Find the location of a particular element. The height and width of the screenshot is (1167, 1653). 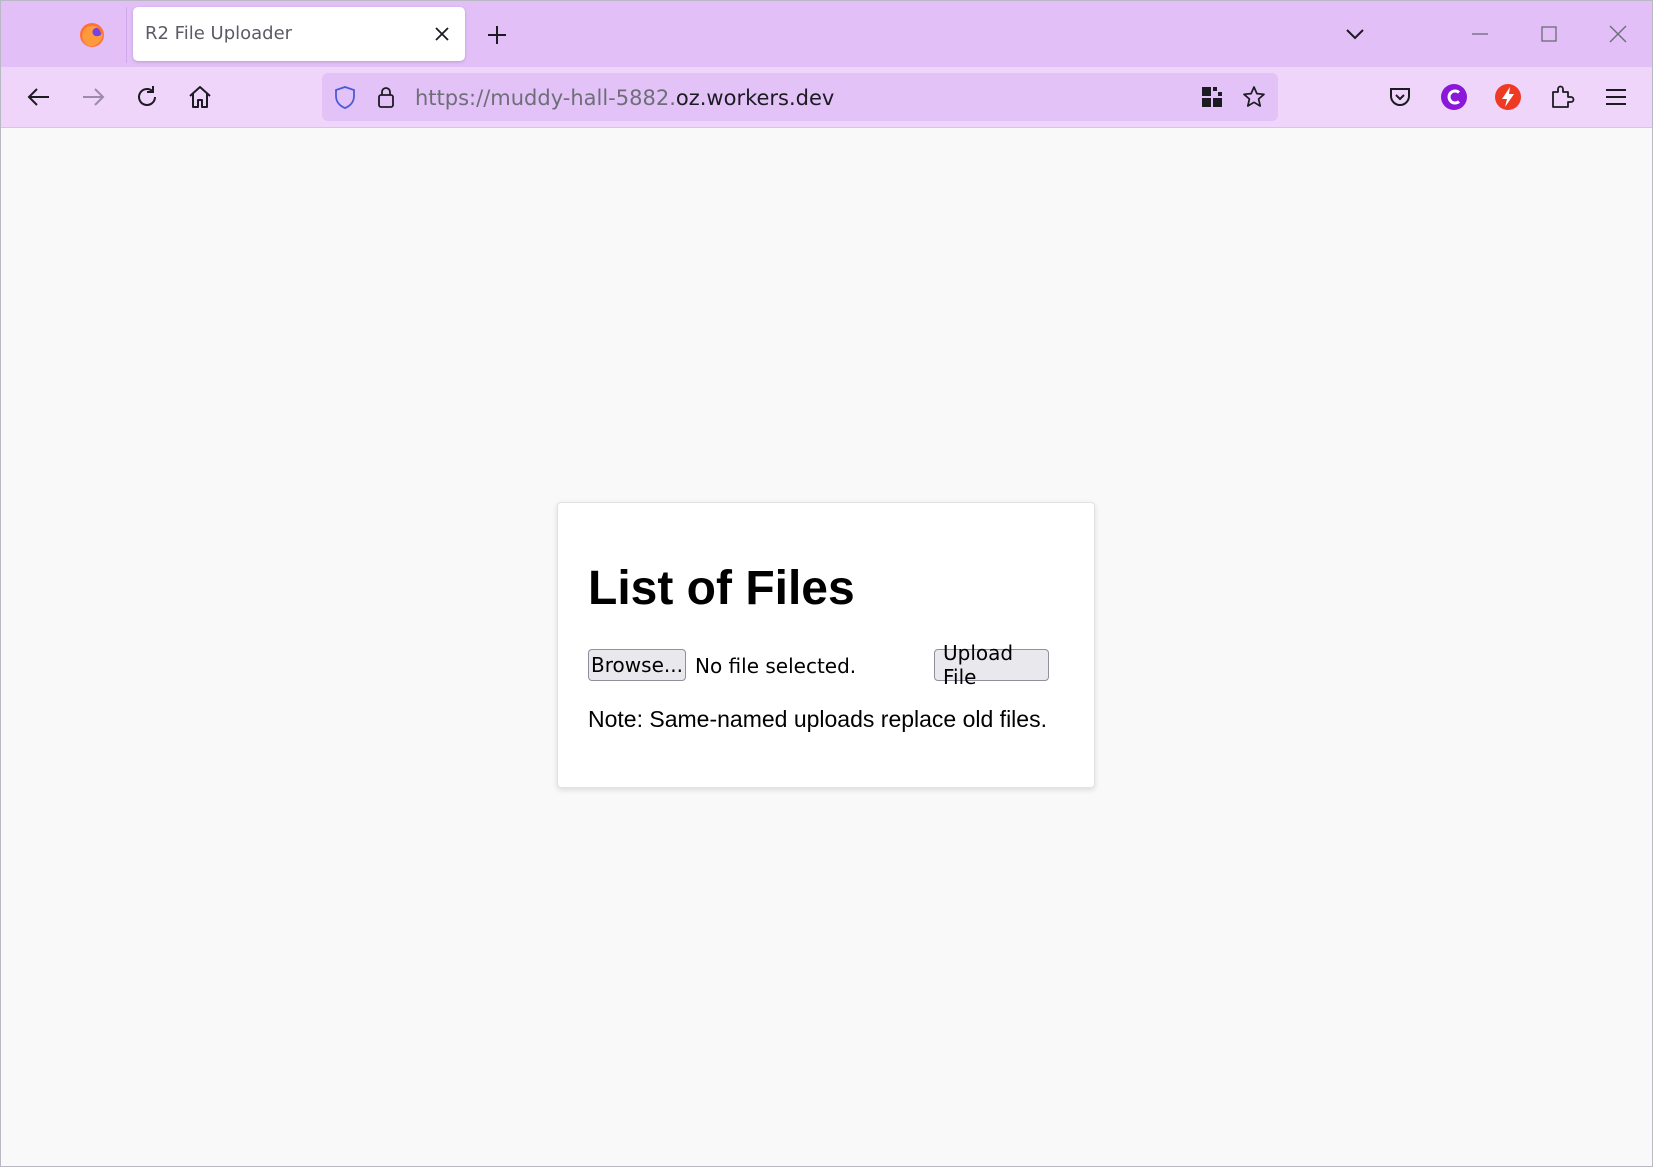

extensions-puzzle-icon is located at coordinates (1562, 97).